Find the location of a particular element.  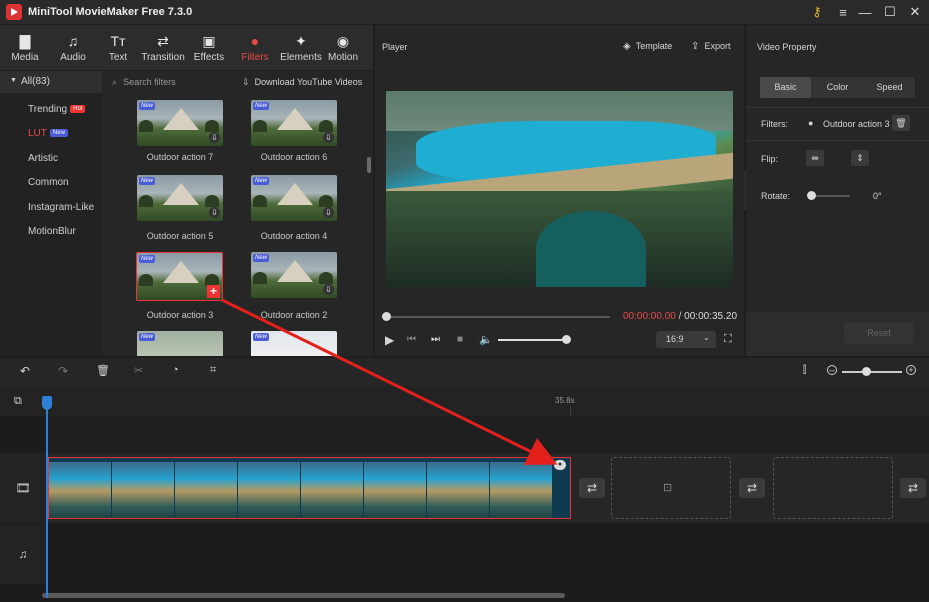

arrow-line is located at coordinates (389, 381).